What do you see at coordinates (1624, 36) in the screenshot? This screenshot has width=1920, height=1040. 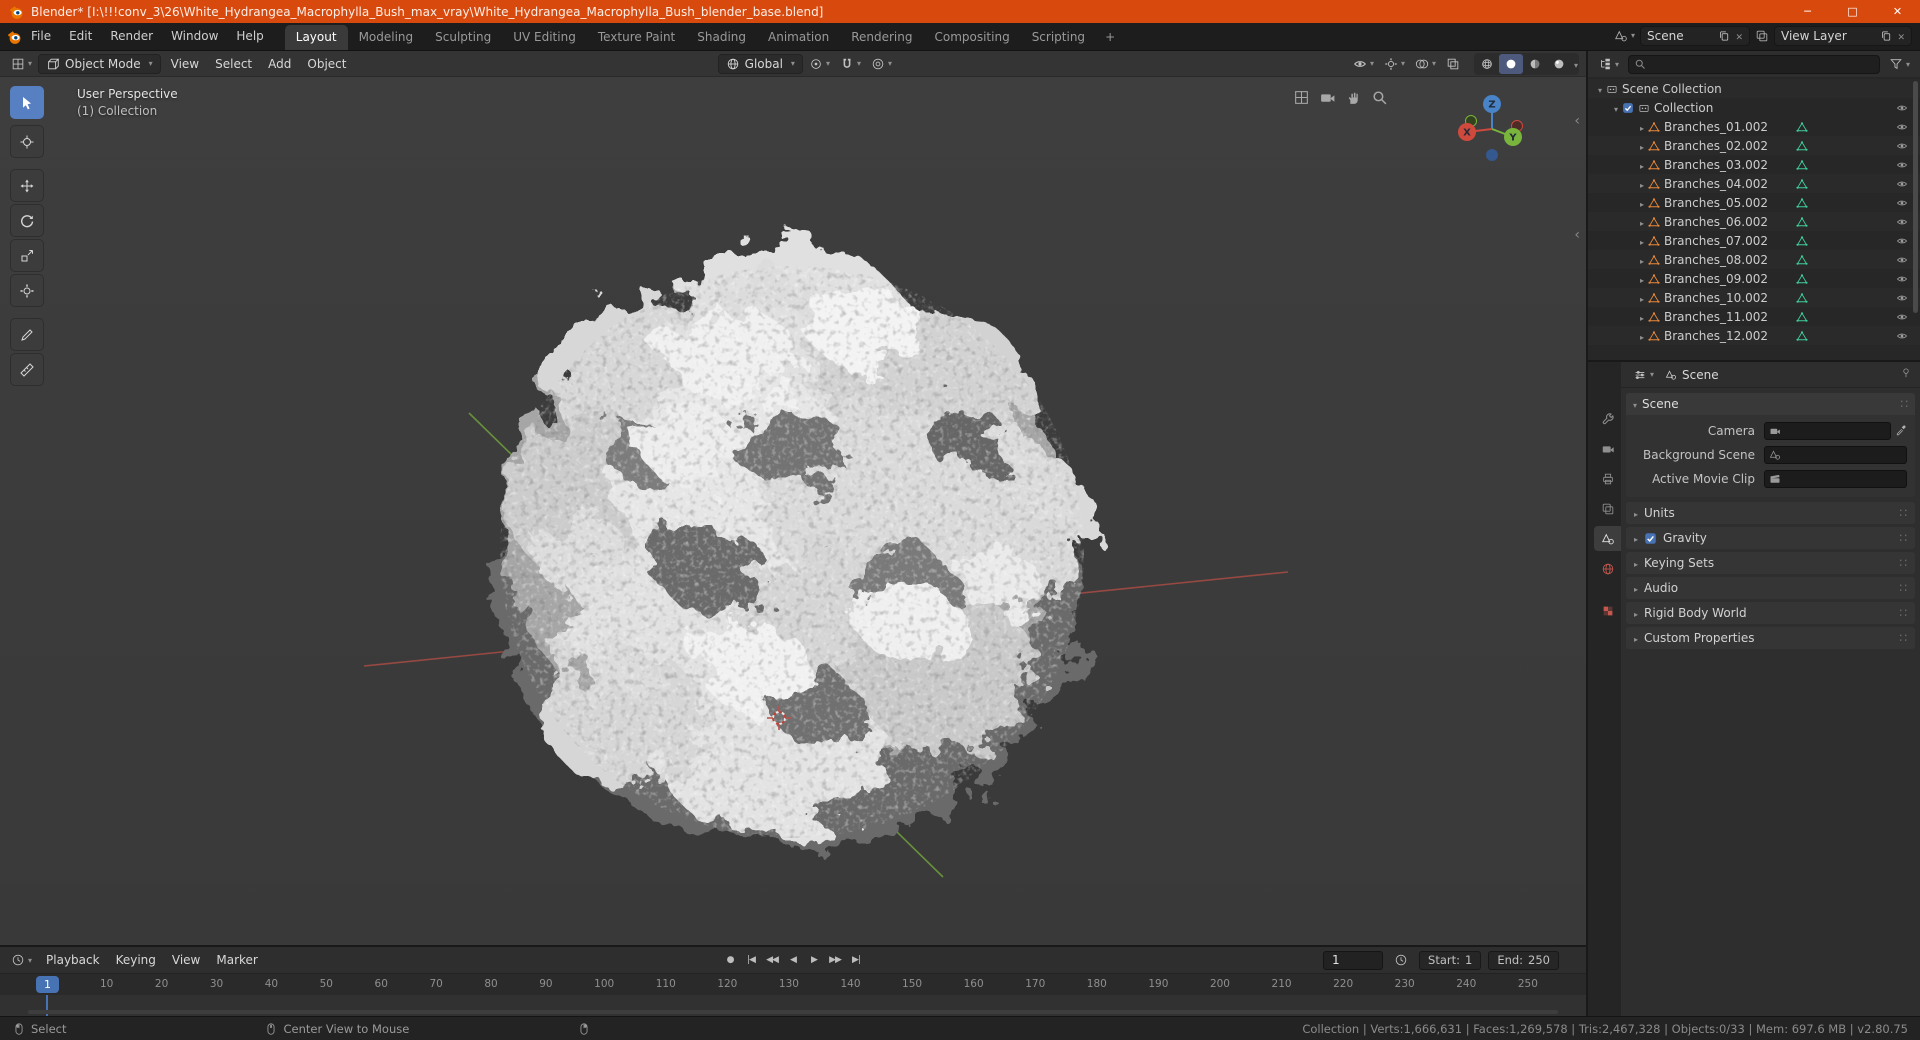 I see `browse-scene-icon` at bounding box center [1624, 36].